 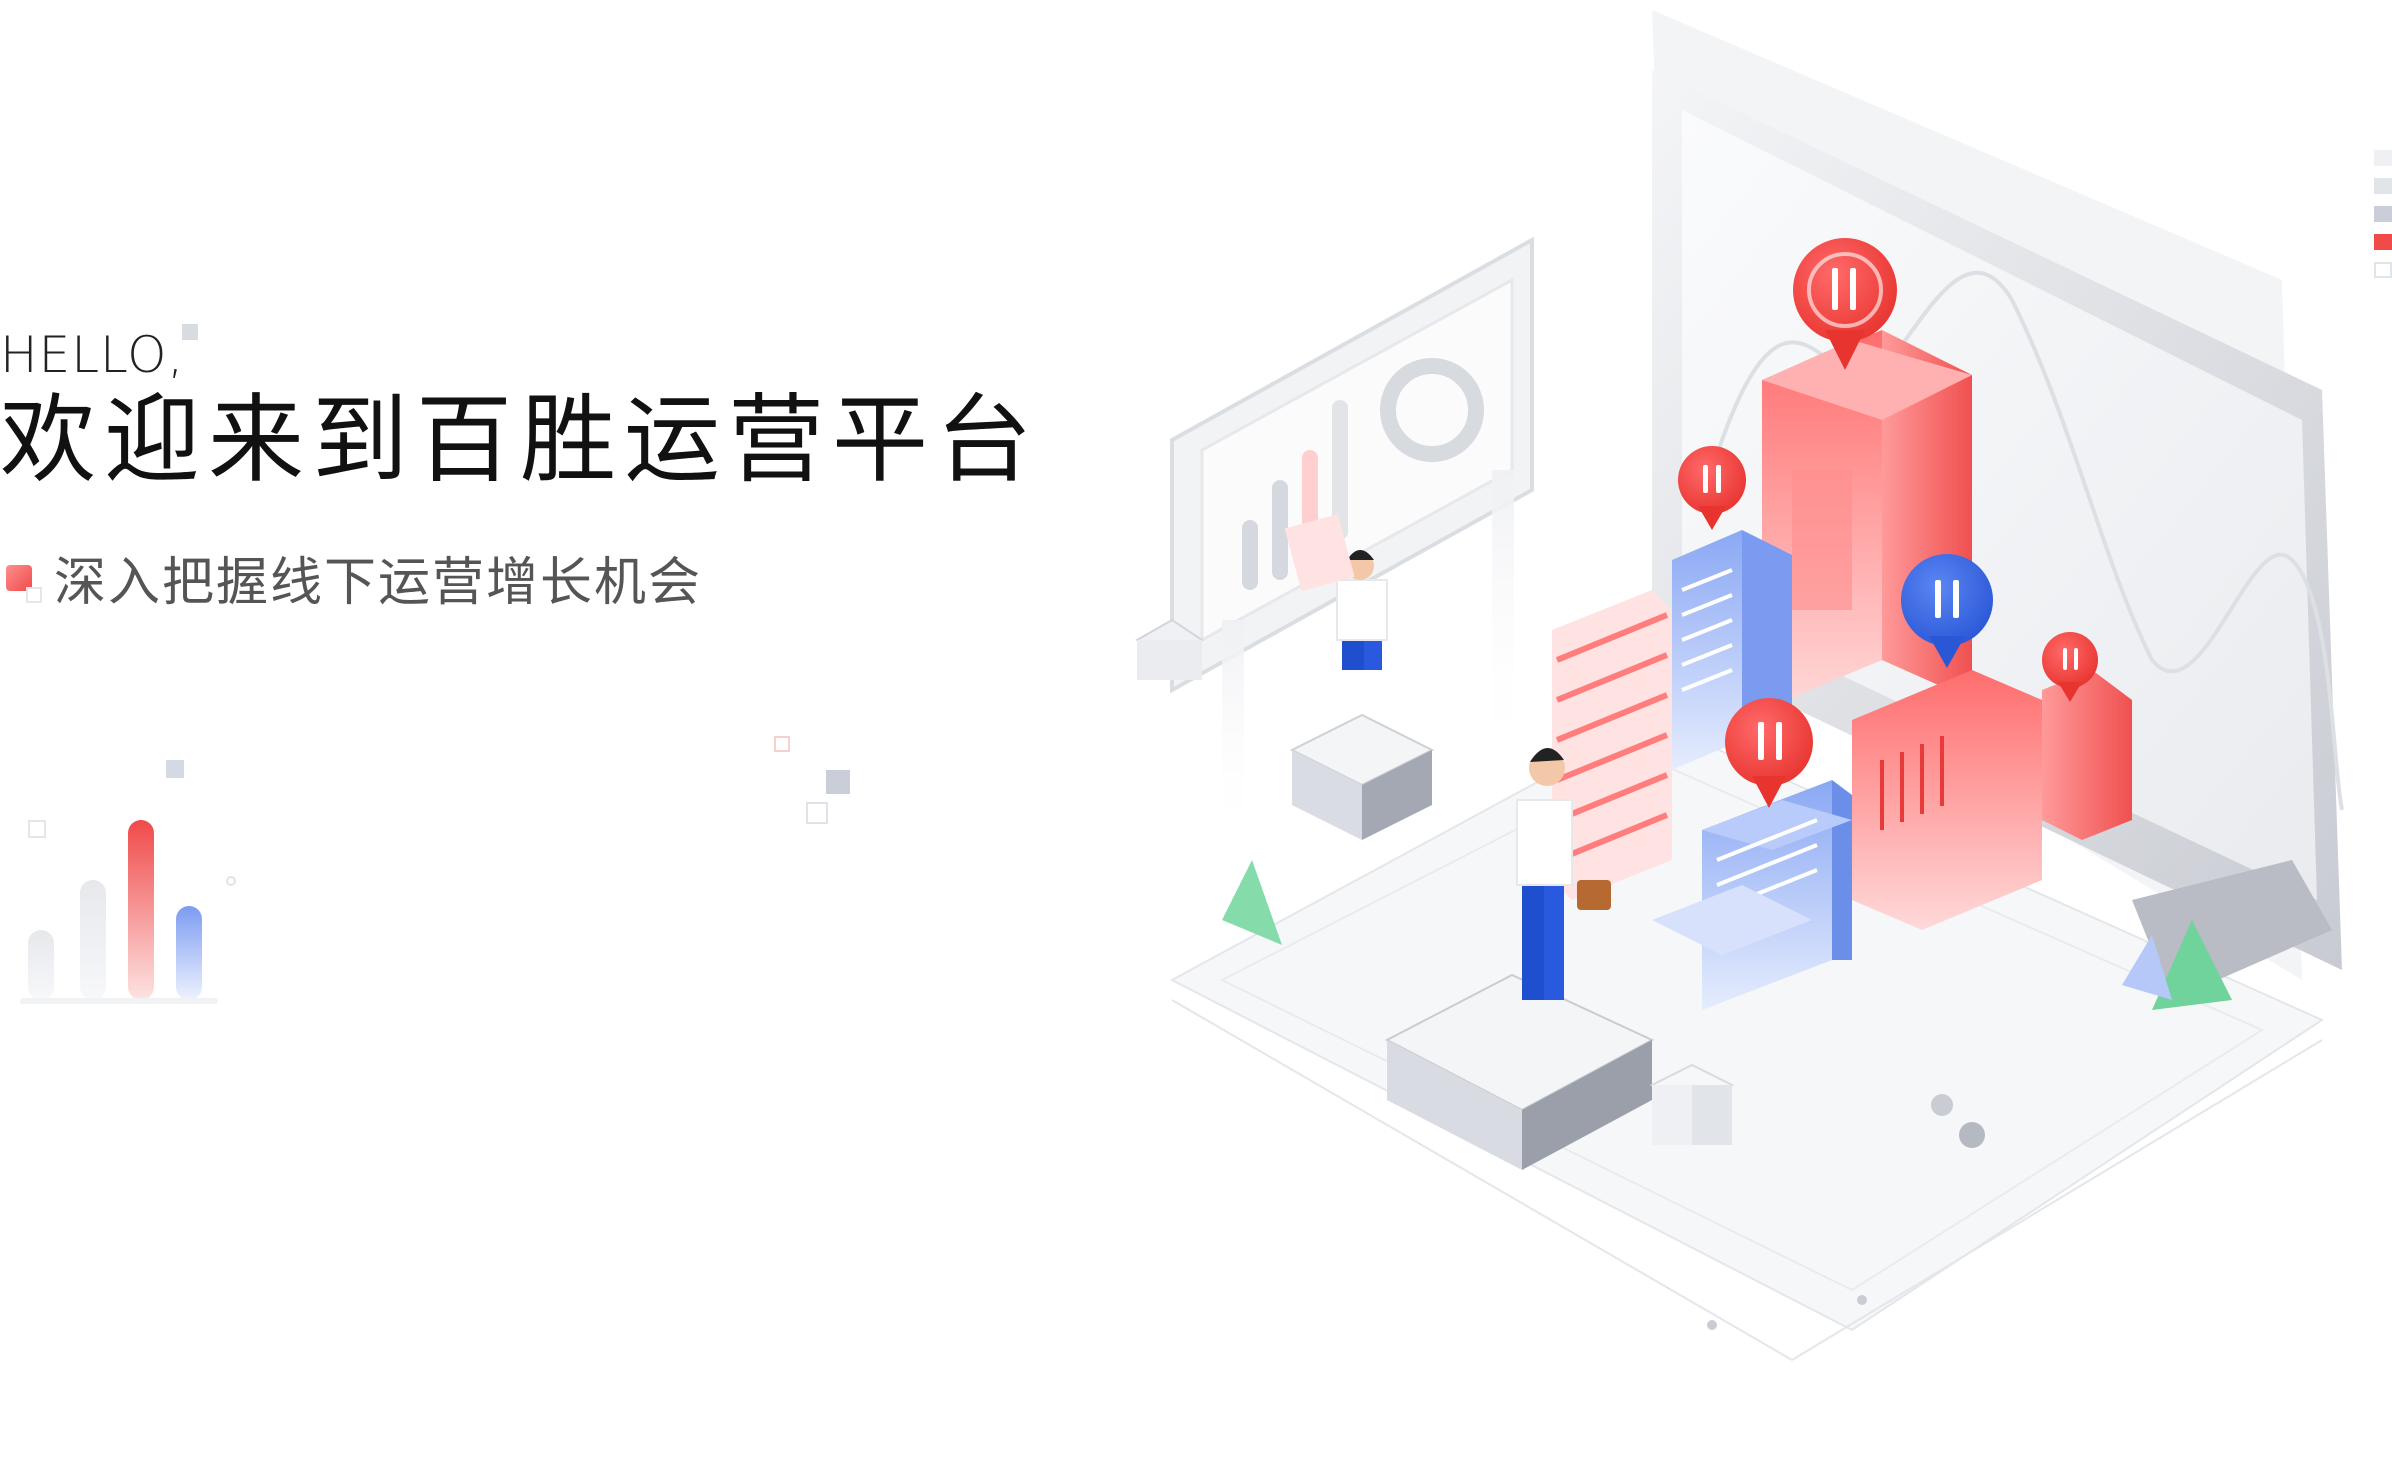 What do you see at coordinates (24, 583) in the screenshot?
I see `bullet-icon` at bounding box center [24, 583].